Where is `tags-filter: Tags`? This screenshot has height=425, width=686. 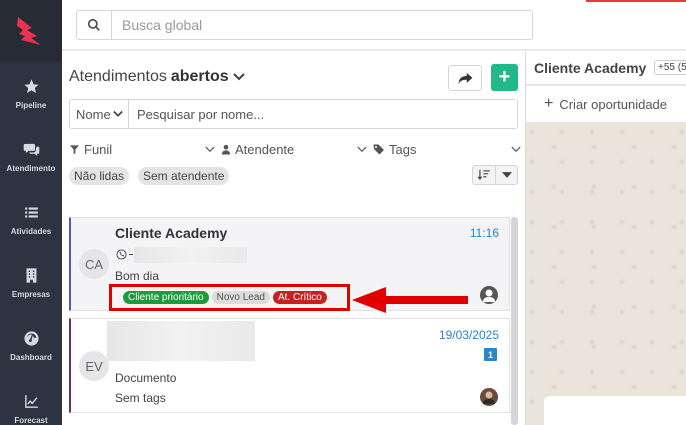
tags-filter: Tags is located at coordinates (447, 149).